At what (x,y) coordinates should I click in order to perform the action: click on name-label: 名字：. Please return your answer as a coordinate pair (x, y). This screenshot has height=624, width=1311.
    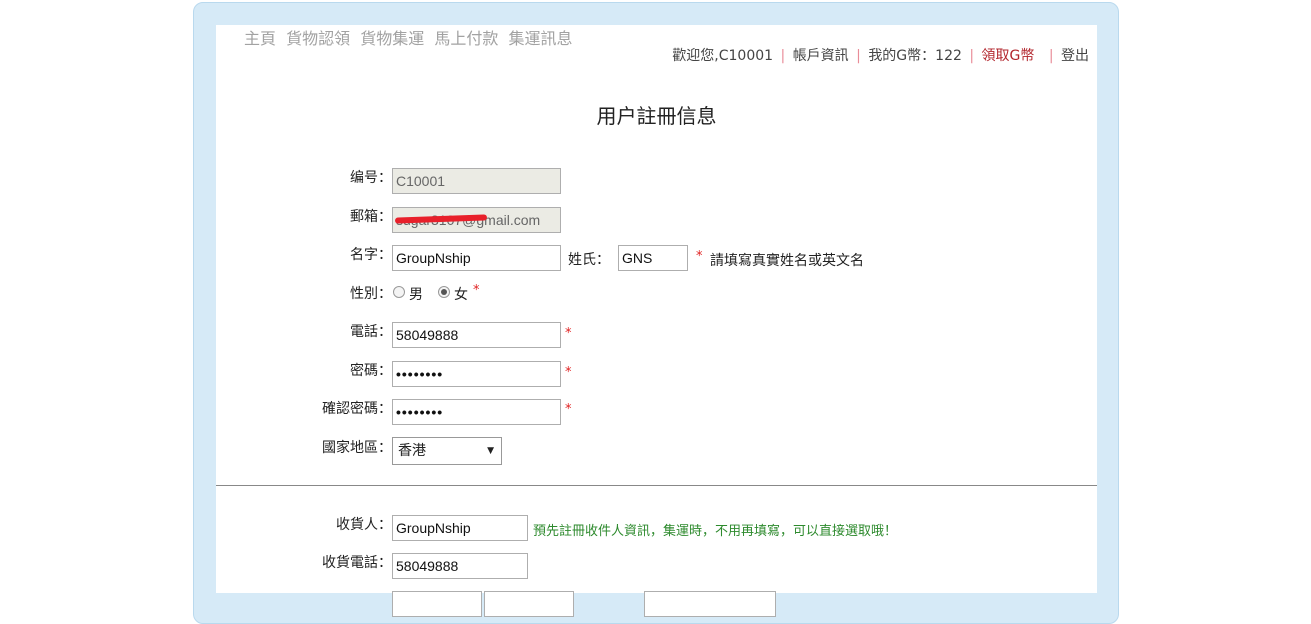
    Looking at the image, I should click on (371, 255).